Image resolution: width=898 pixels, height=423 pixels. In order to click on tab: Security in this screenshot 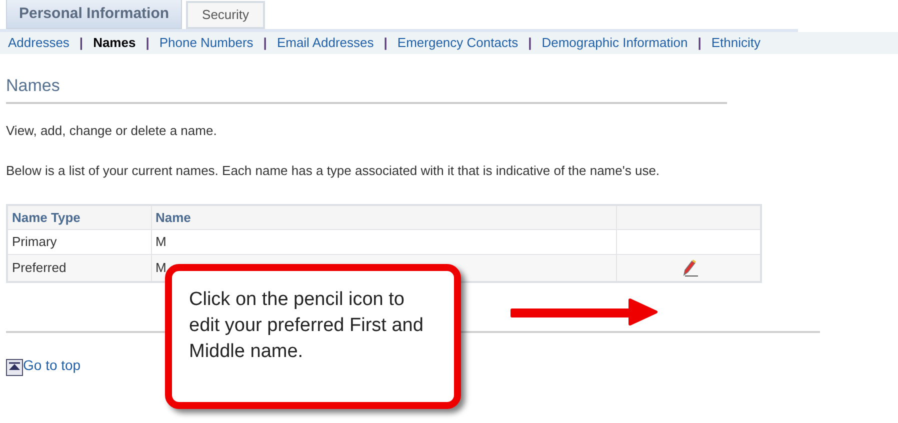, I will do `click(225, 15)`.